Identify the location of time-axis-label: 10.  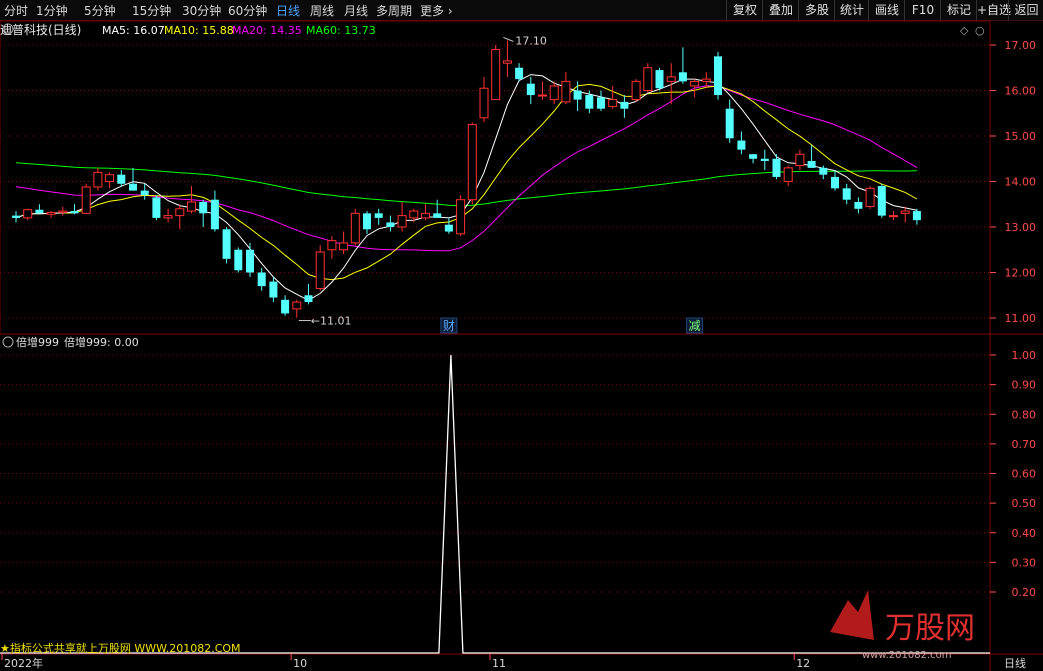
(300, 663).